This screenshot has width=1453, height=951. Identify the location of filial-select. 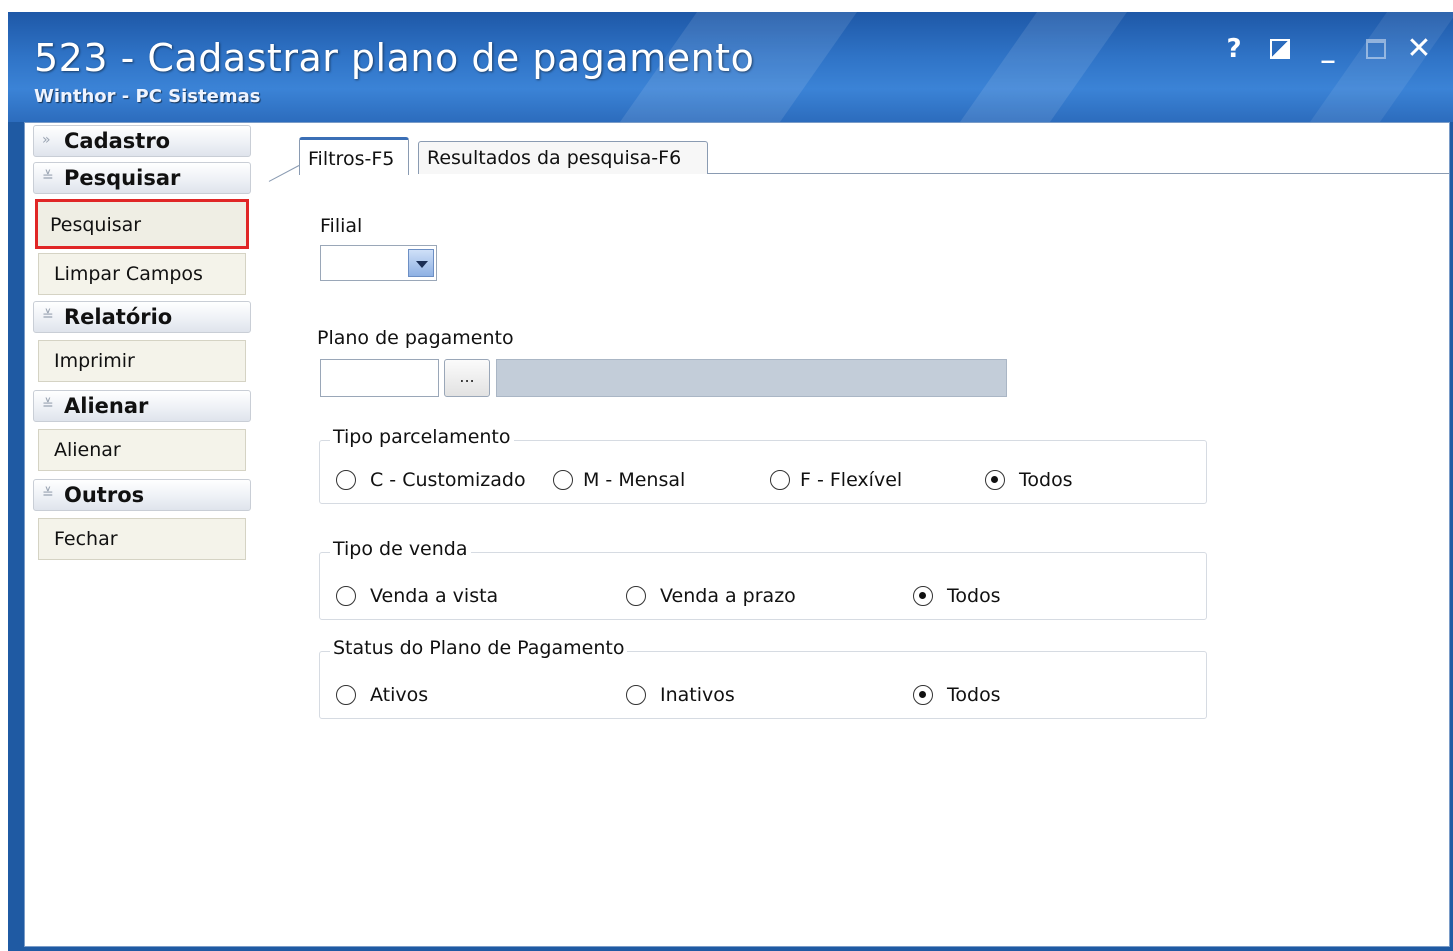
(378, 263).